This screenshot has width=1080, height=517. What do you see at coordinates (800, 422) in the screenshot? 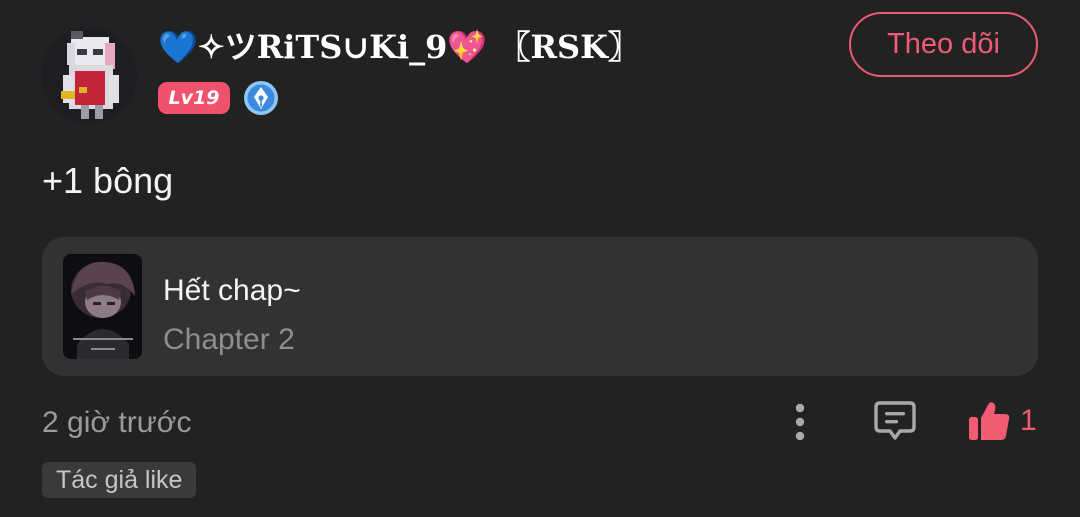
I see `more-vertical-icon` at bounding box center [800, 422].